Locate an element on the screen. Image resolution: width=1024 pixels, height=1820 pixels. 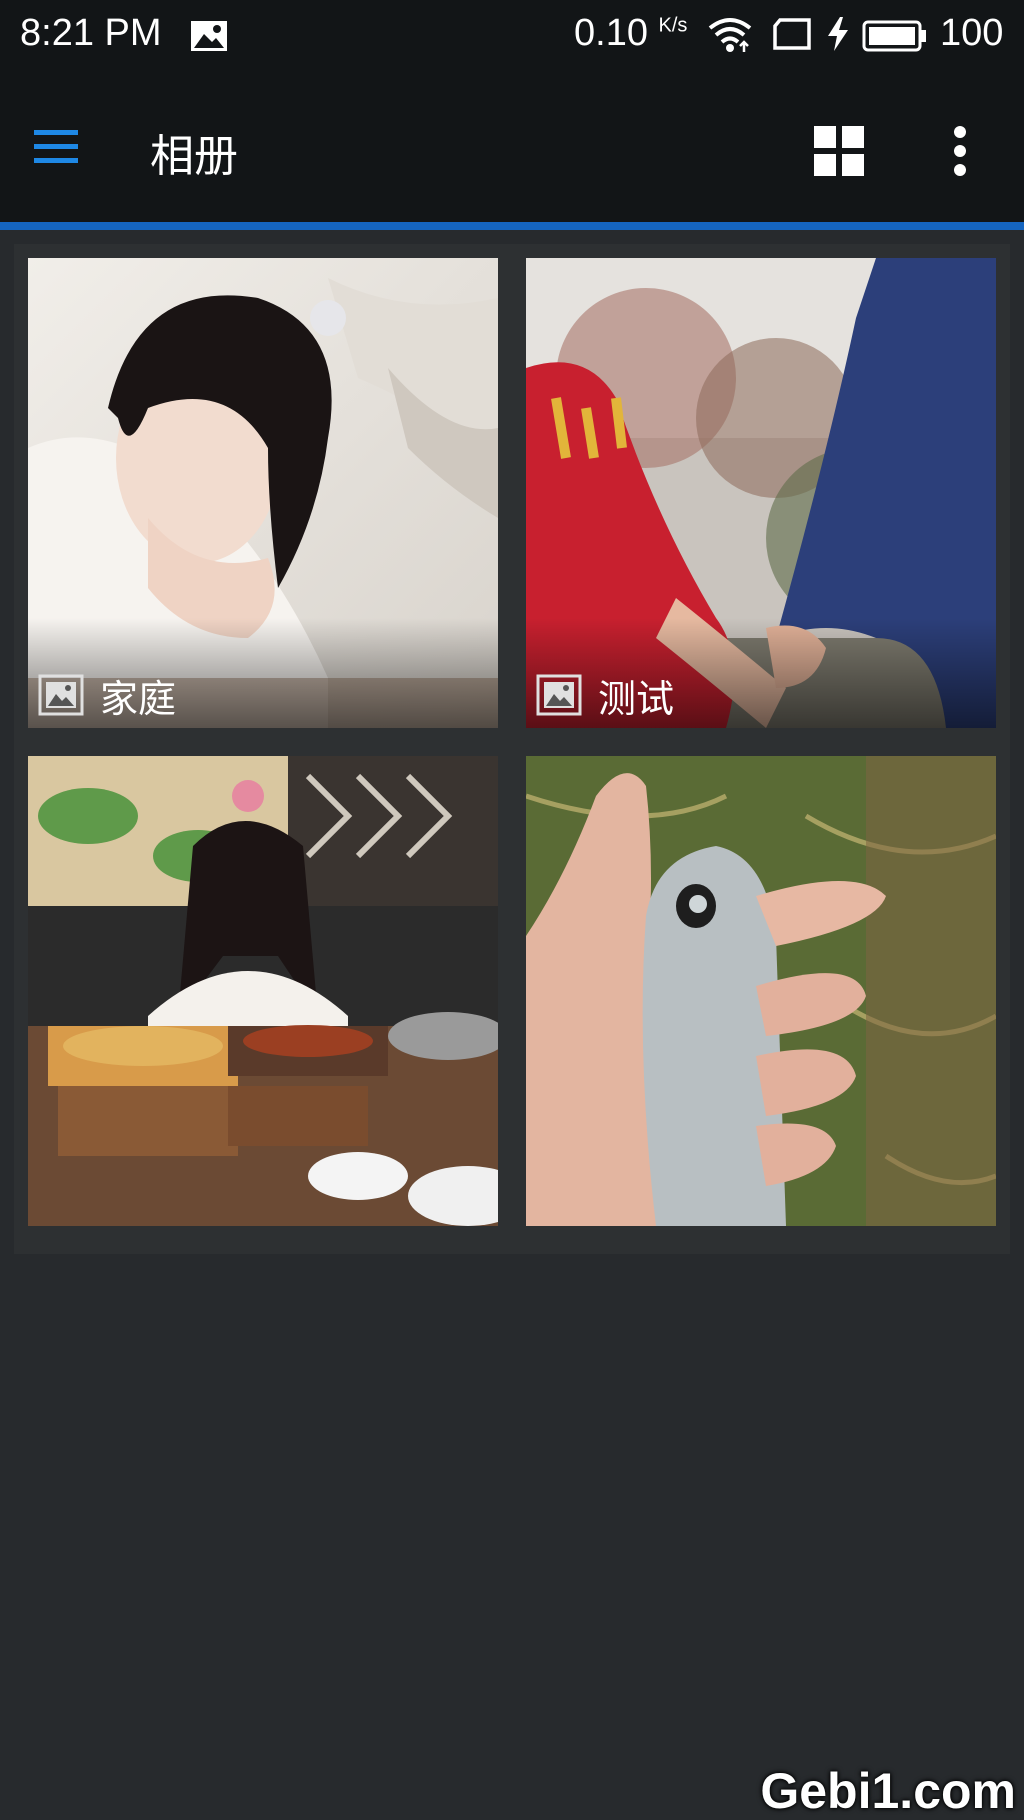
album-label: 测试 is located at coordinates (605, 696).